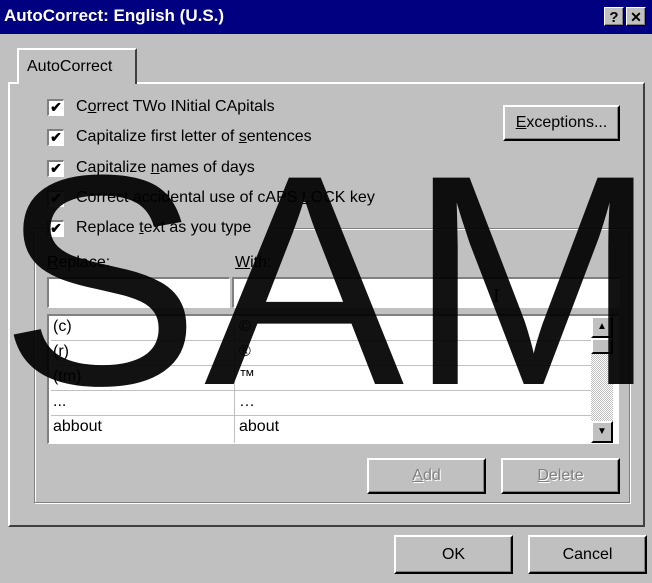 The height and width of the screenshot is (583, 652). I want to click on option-capitalize-days: ✔ Capitalize names of days, so click(151, 168).